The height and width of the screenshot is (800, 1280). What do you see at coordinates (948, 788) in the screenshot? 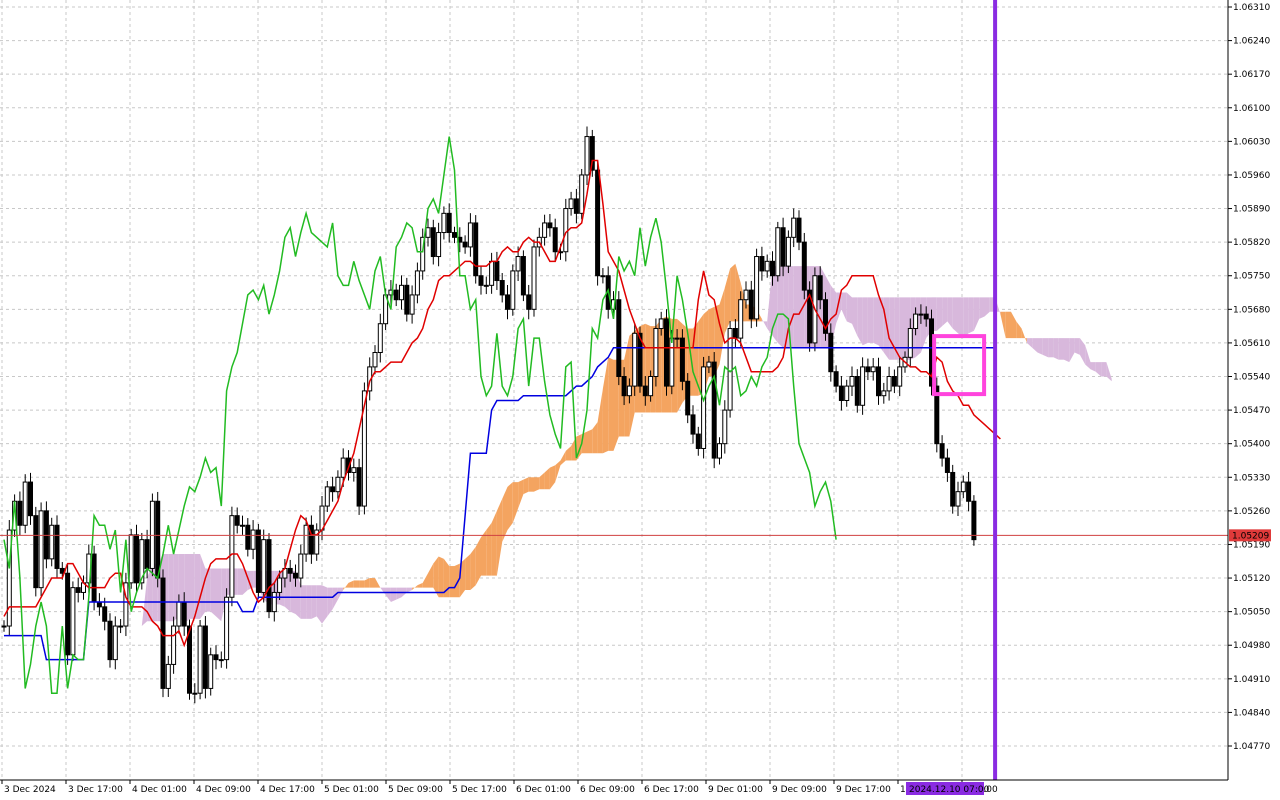
I see `vline-time-badge: 2024.12.10 07:00` at bounding box center [948, 788].